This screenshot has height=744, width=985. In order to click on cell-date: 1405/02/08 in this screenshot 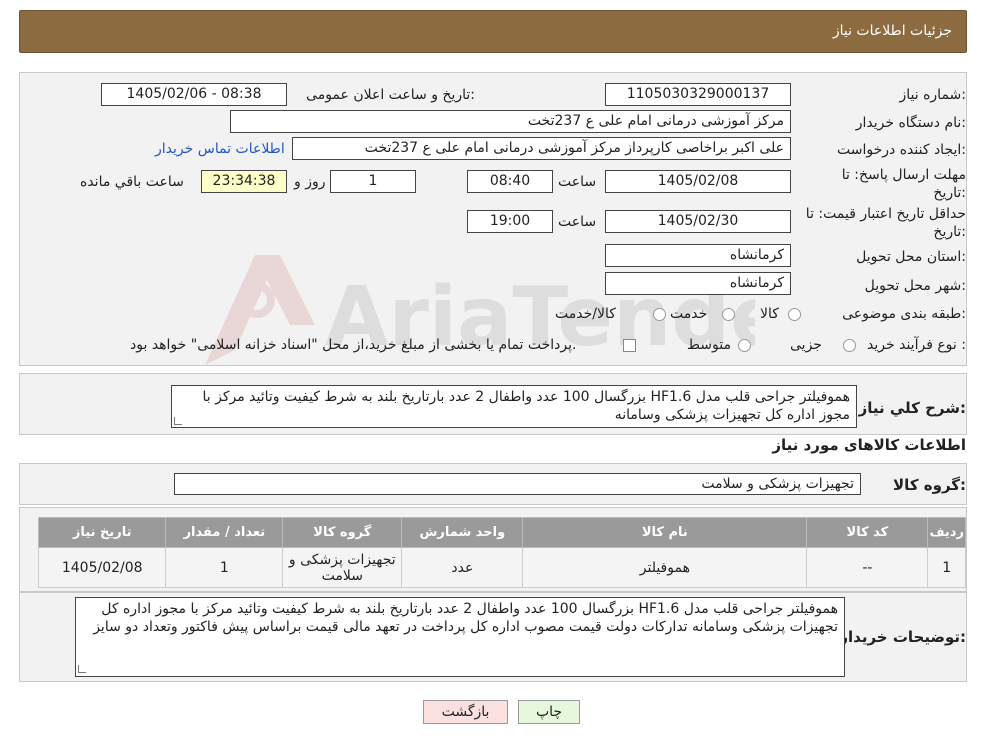, I will do `click(102, 567)`.